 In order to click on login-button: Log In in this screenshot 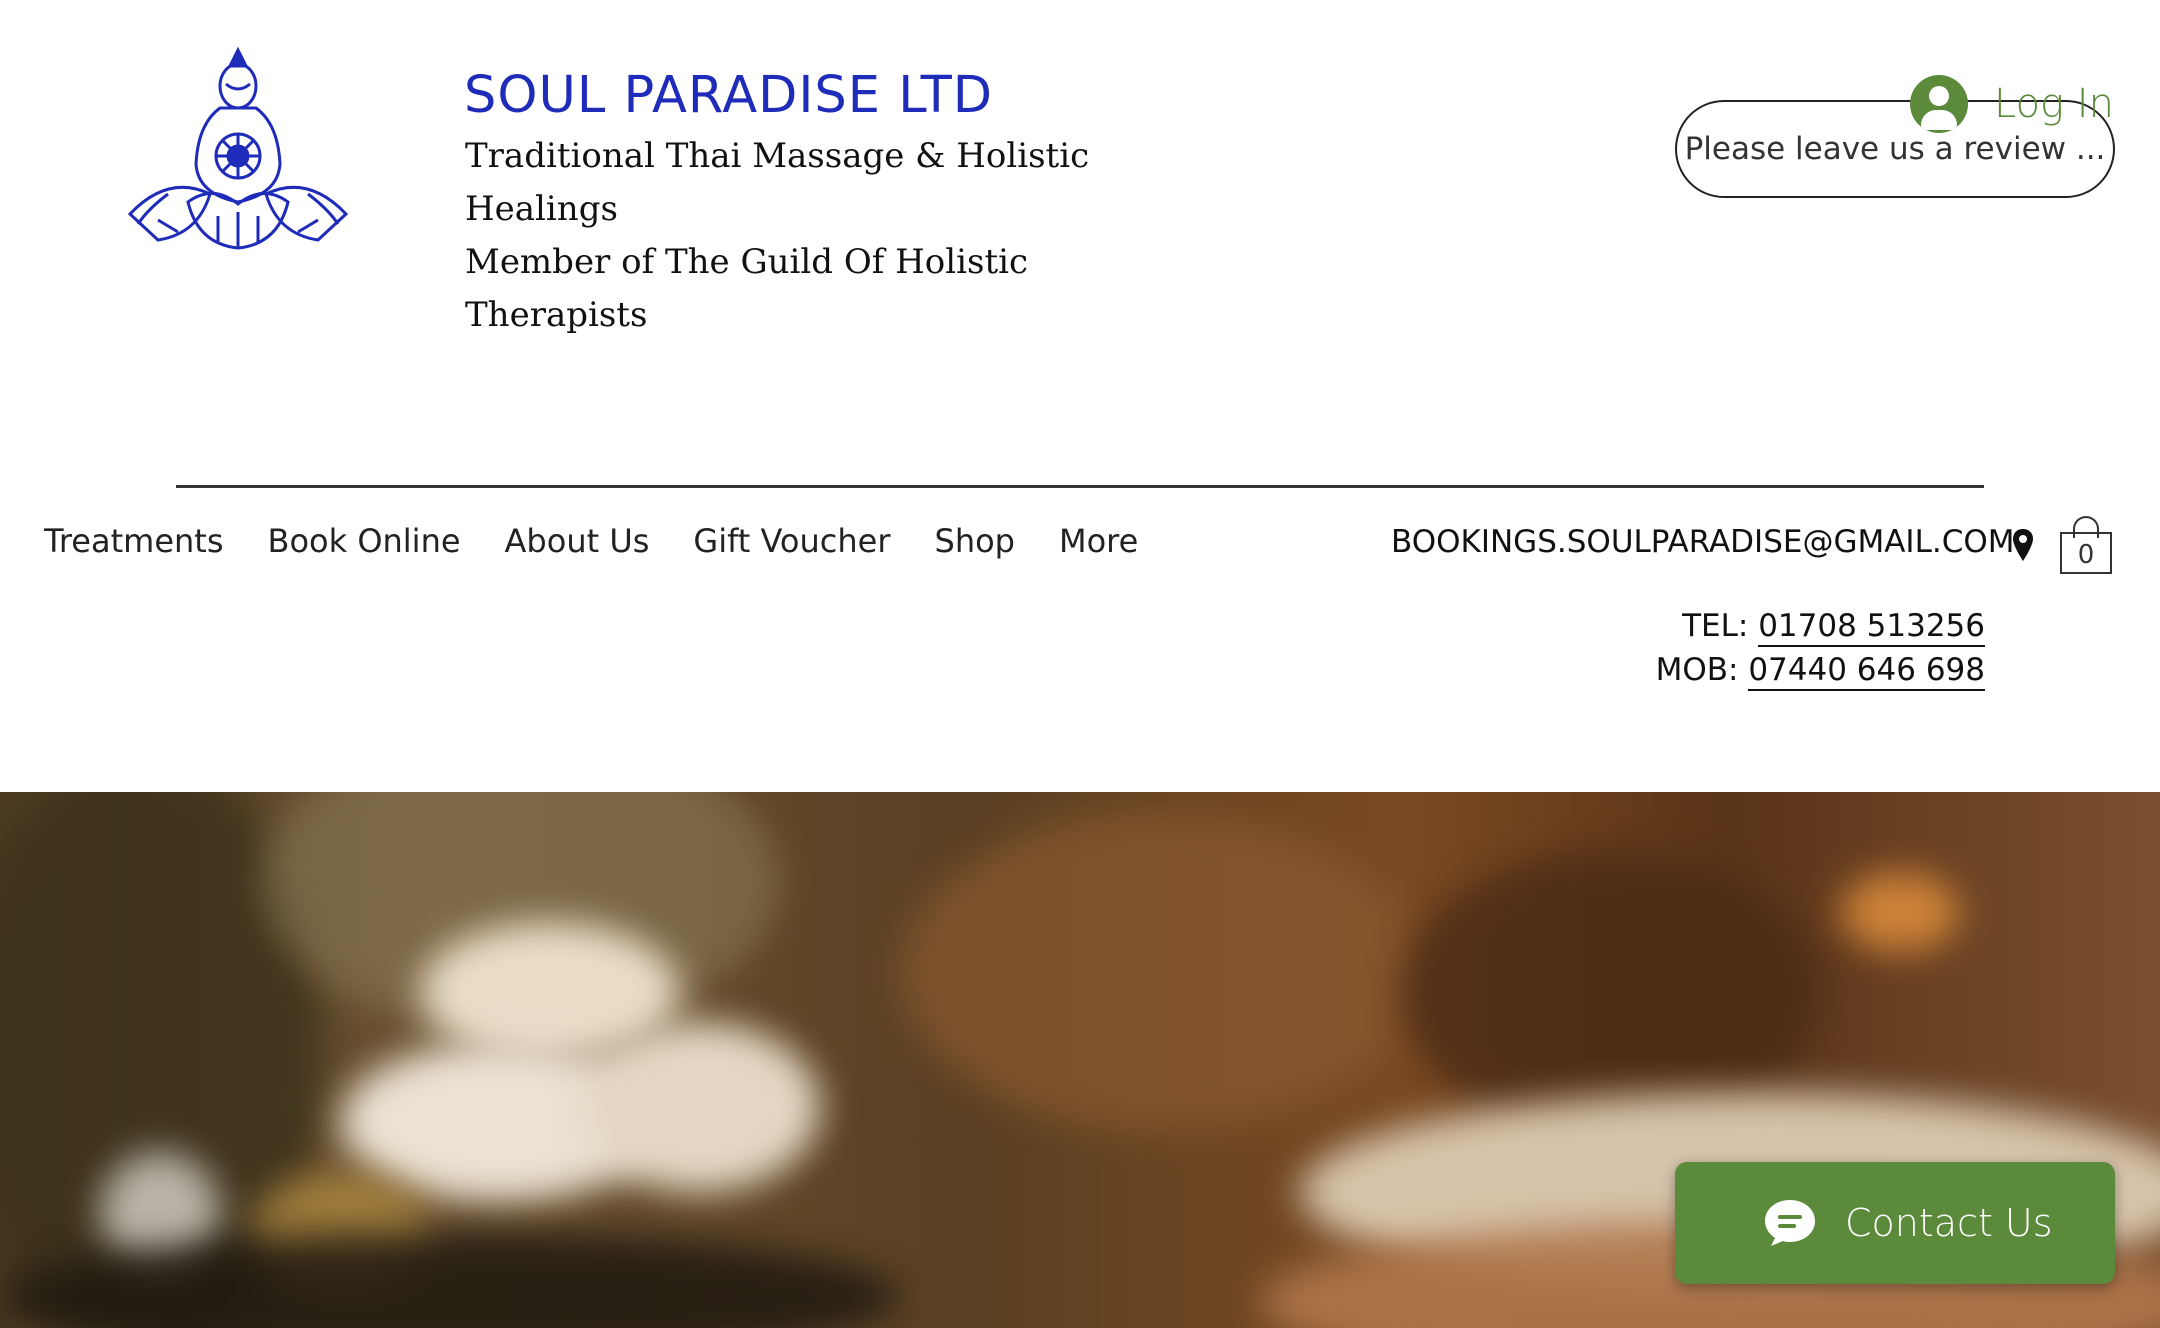, I will do `click(2012, 104)`.